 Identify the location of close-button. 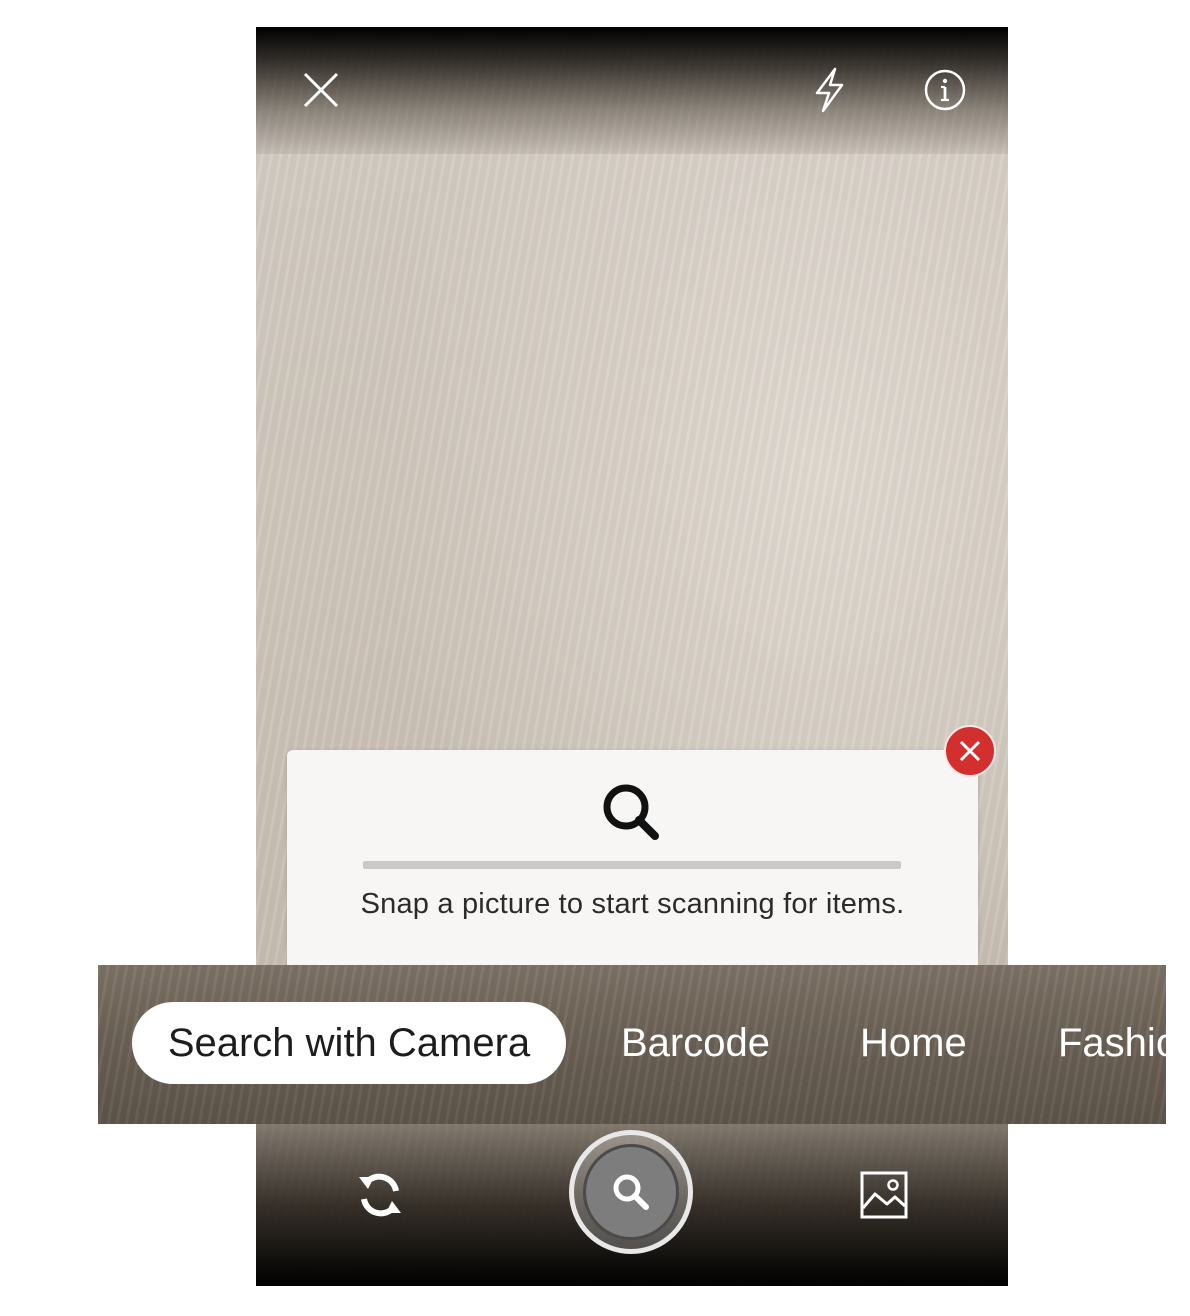
(321, 90).